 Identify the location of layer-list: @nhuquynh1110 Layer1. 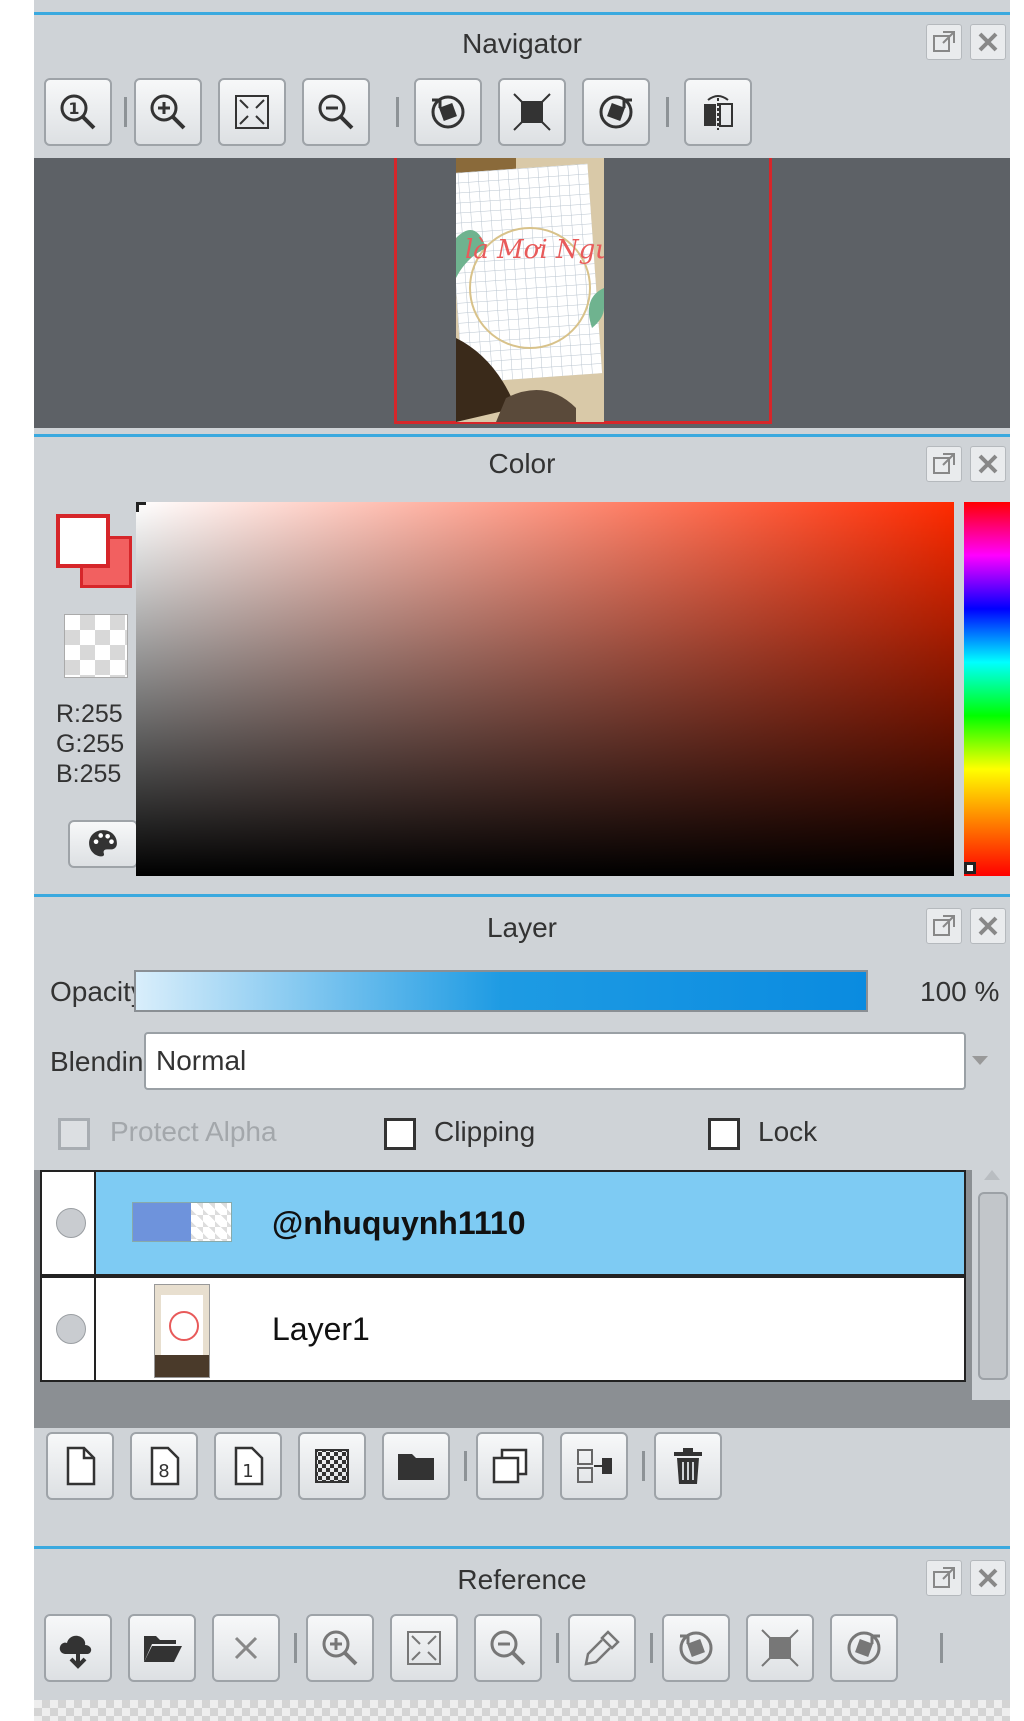
(522, 1299).